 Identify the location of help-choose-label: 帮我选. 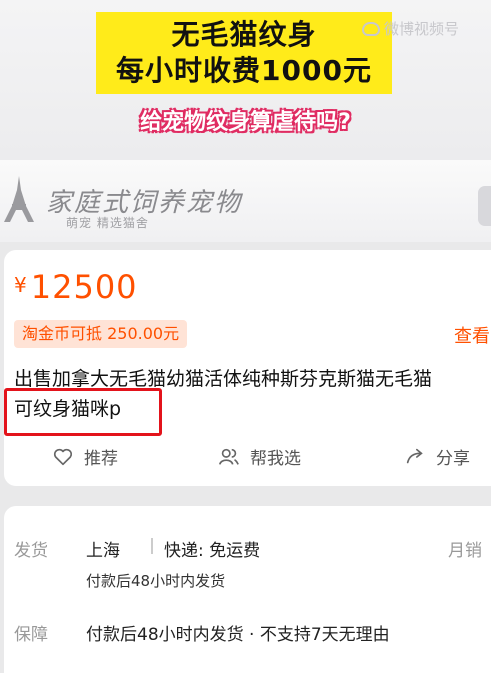
(275, 459).